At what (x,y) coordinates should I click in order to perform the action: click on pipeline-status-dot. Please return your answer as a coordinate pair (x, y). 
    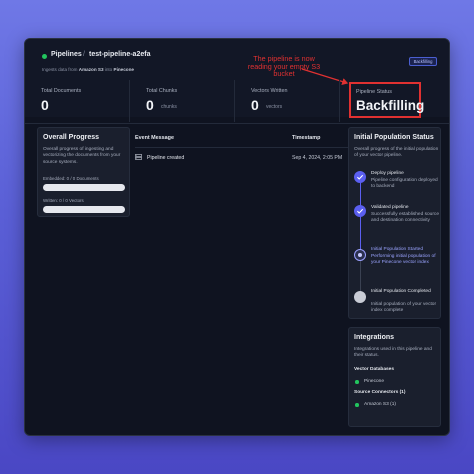
    Looking at the image, I should click on (44, 56).